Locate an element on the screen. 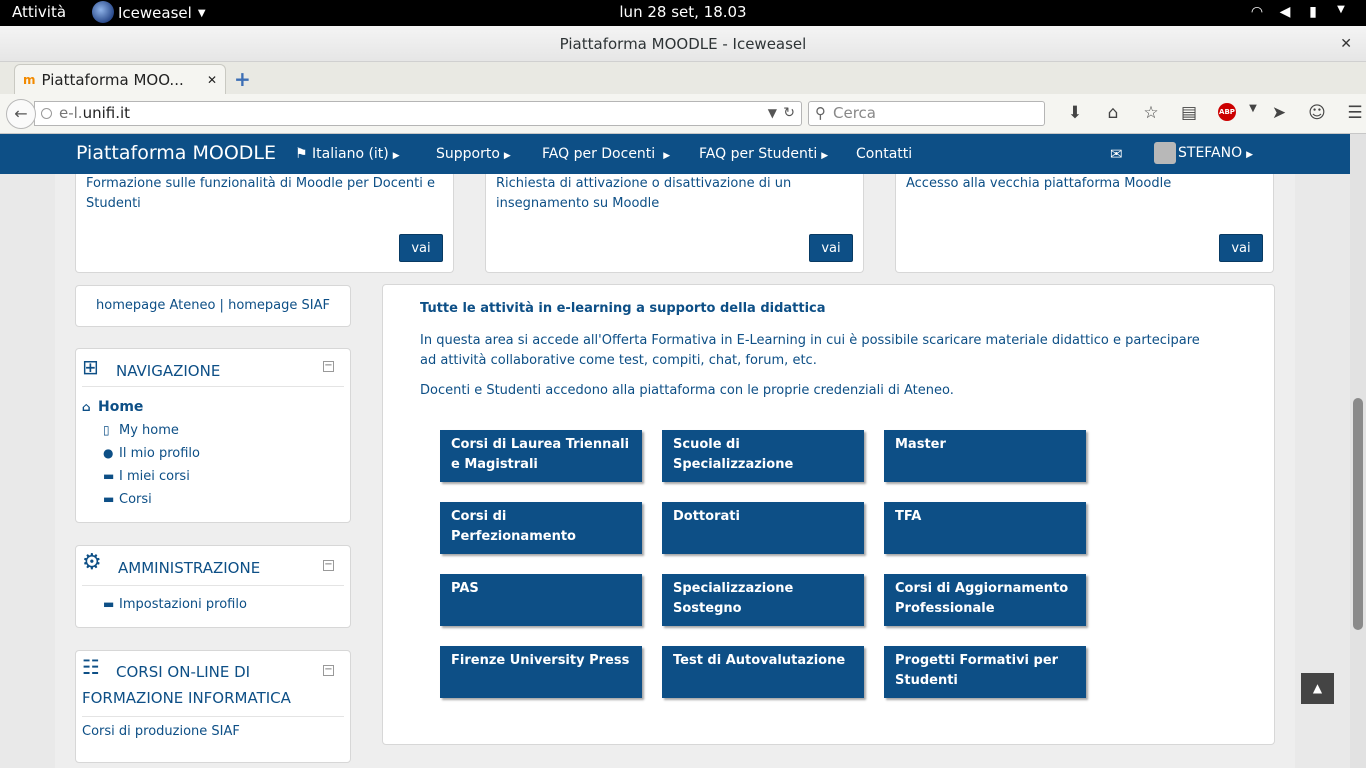  wifi-icon: ◠ is located at coordinates (1257, 12).